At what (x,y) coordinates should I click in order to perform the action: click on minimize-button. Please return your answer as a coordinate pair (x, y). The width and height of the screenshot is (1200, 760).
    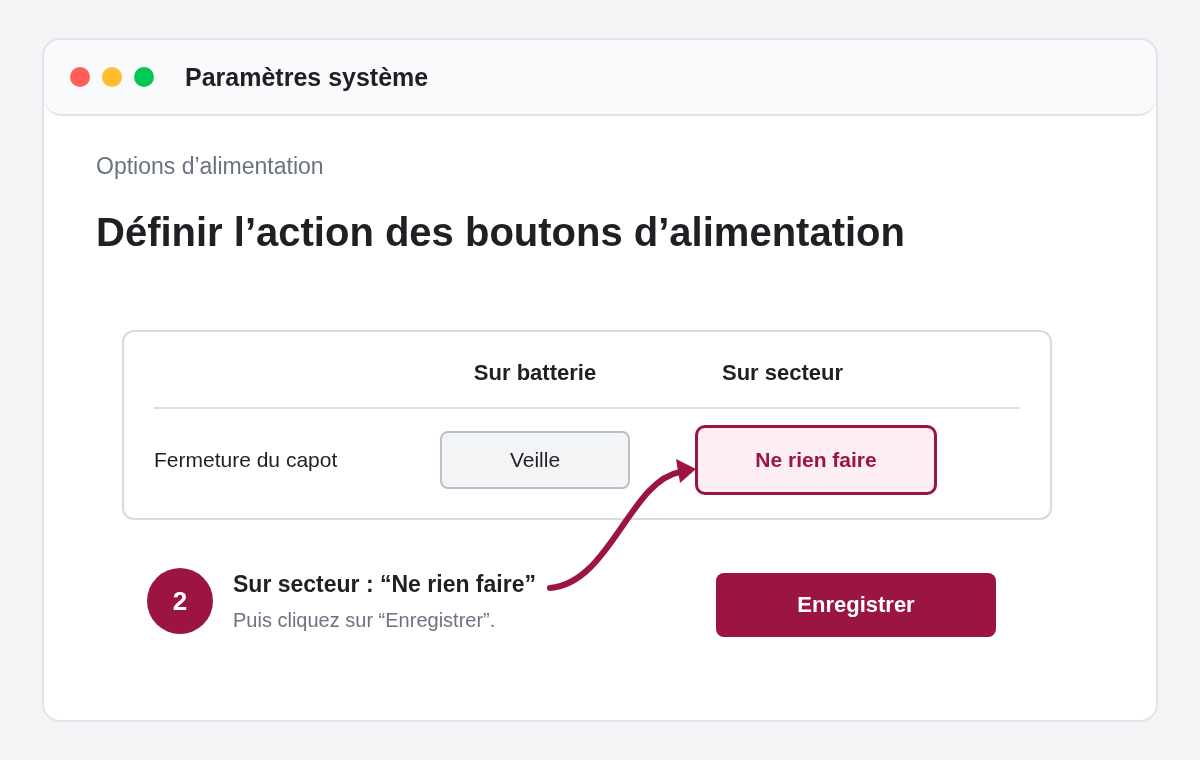
    Looking at the image, I should click on (112, 77).